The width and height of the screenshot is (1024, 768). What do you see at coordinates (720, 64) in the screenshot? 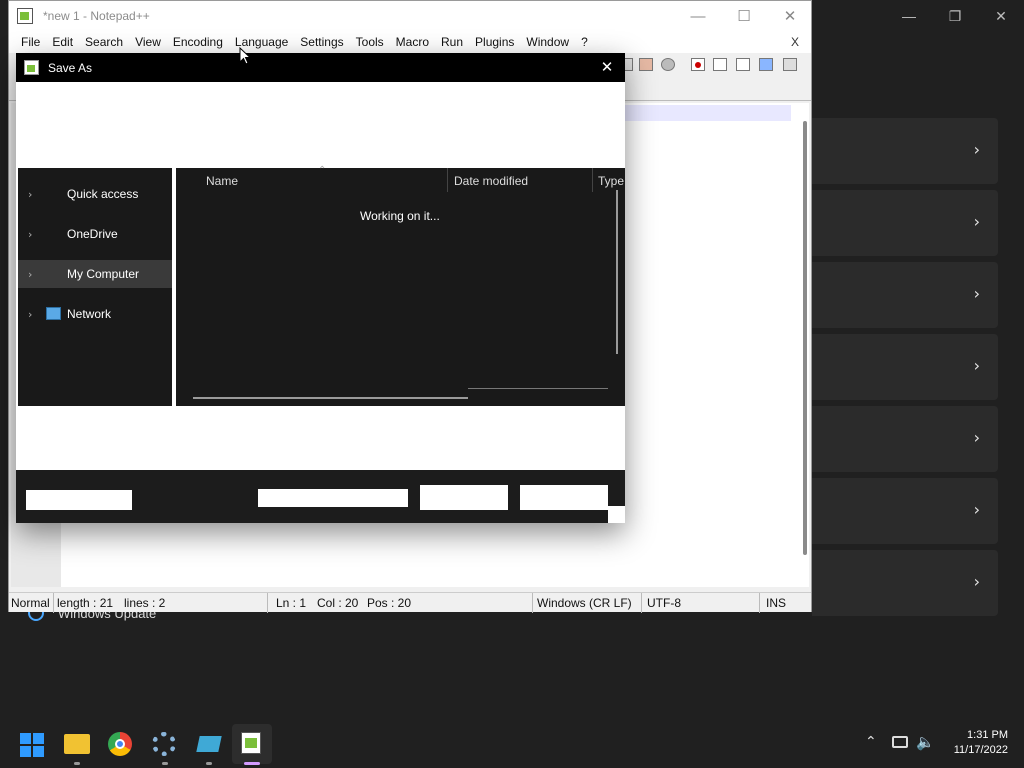
I see `stop-macro-icon` at bounding box center [720, 64].